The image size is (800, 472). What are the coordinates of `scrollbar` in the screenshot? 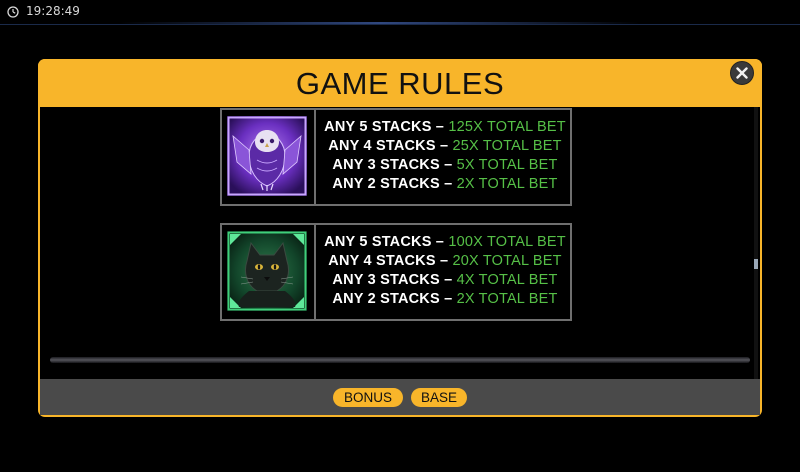 It's located at (756, 243).